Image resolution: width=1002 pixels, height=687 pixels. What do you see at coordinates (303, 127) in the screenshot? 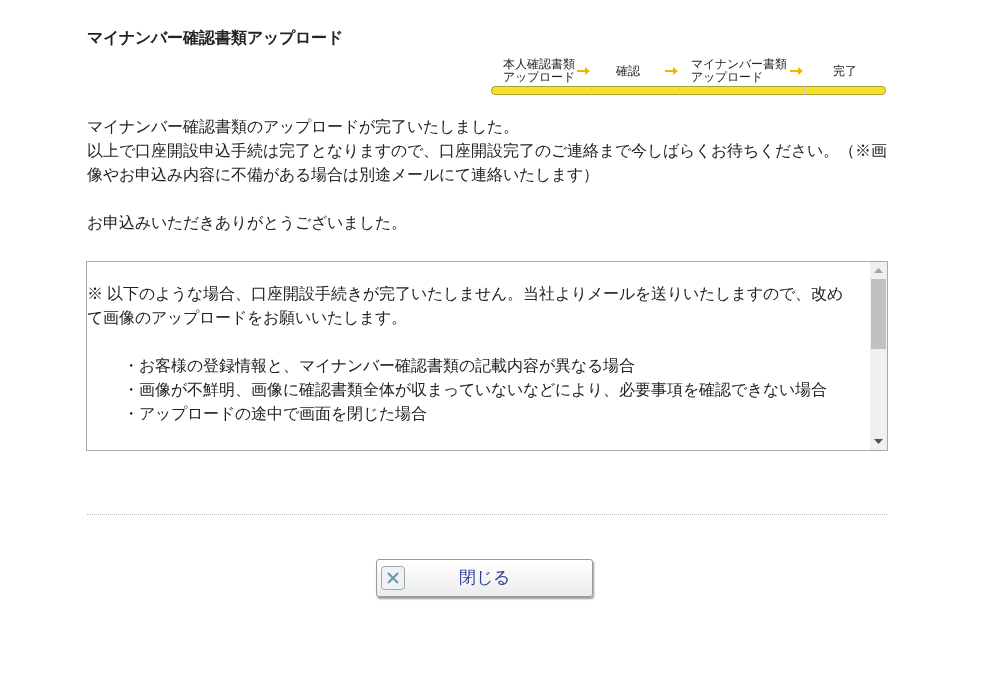
I see `message-text: マイナンバー確認書類のアップロードが完了いたしました。` at bounding box center [303, 127].